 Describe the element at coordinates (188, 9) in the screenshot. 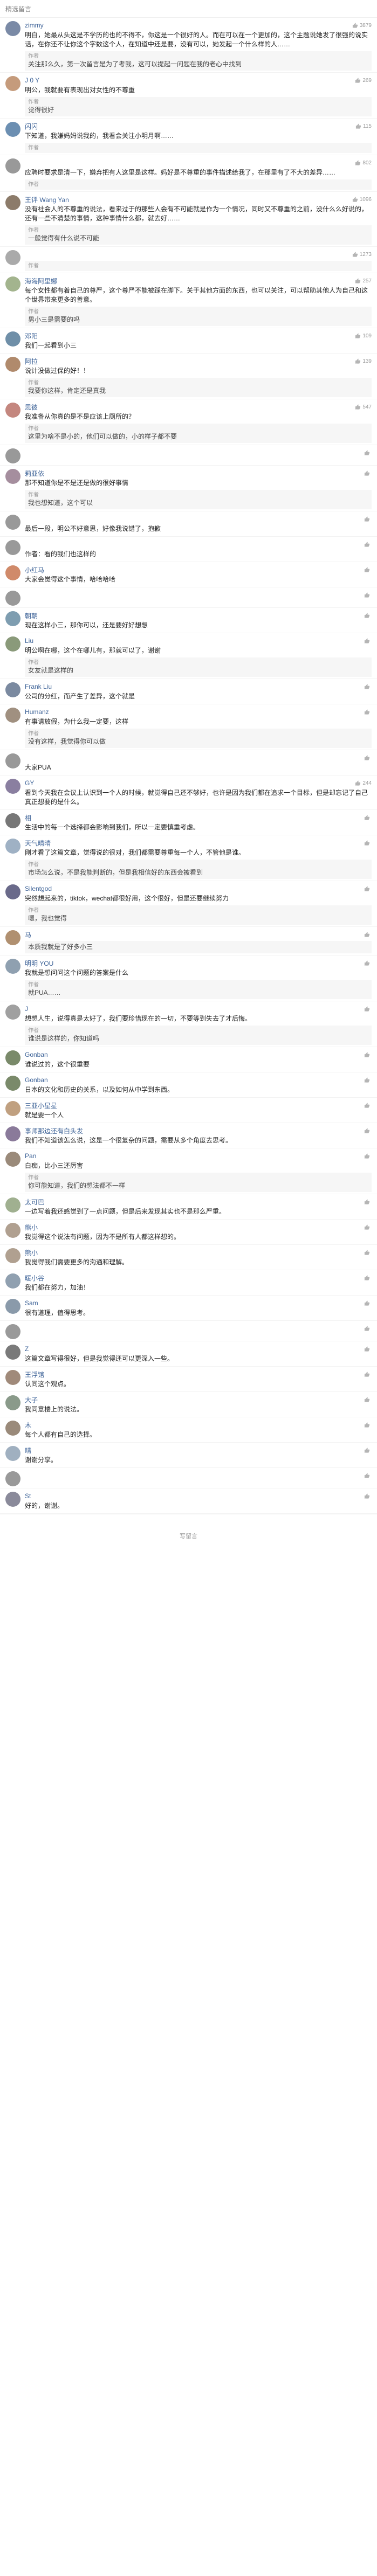

I see `comments-header: 精选留言` at that location.